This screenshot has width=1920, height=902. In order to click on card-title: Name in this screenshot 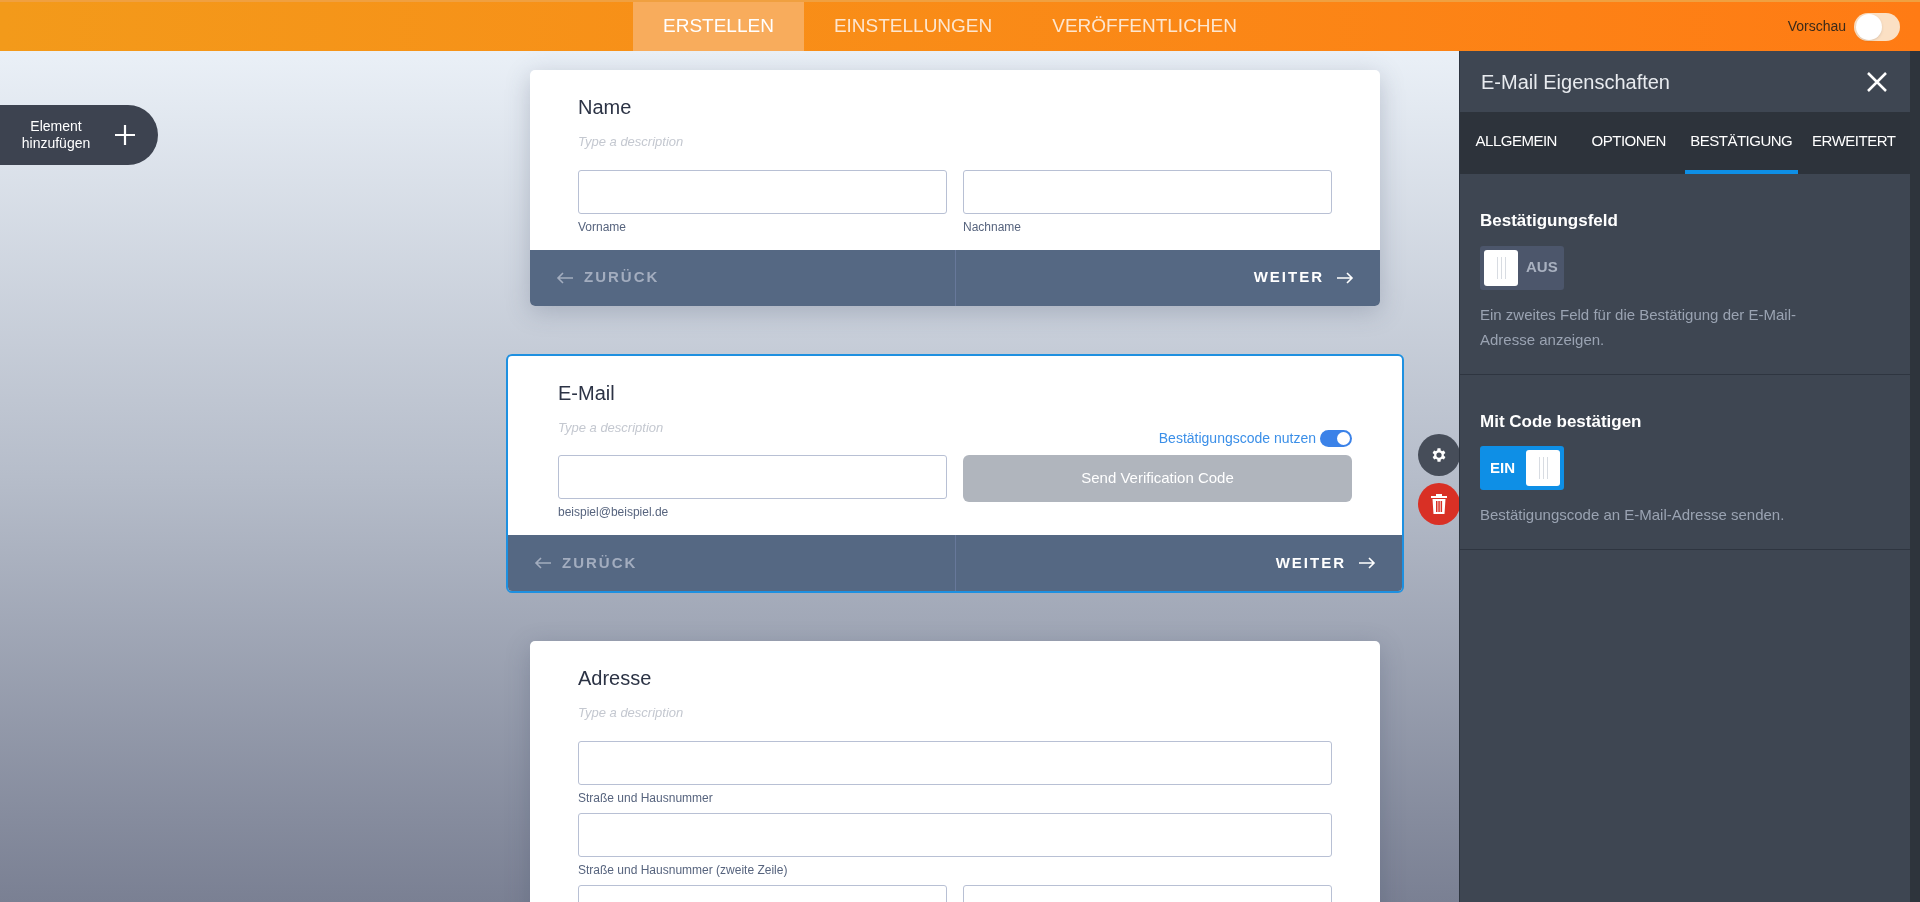, I will do `click(605, 107)`.